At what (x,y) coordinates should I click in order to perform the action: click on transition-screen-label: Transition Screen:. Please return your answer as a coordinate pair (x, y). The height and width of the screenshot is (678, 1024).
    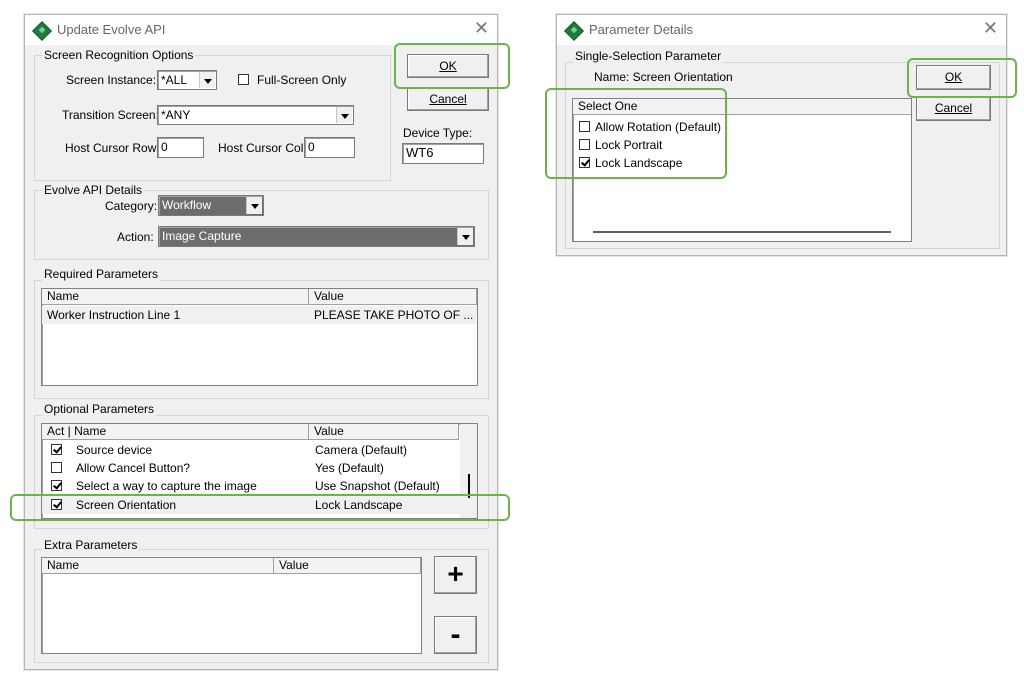
    Looking at the image, I should click on (110, 115).